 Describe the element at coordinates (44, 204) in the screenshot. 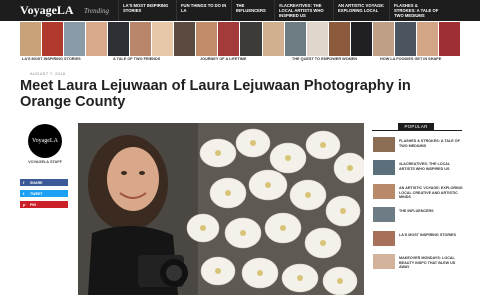

I see `pinterest-share-button: p PIN` at that location.